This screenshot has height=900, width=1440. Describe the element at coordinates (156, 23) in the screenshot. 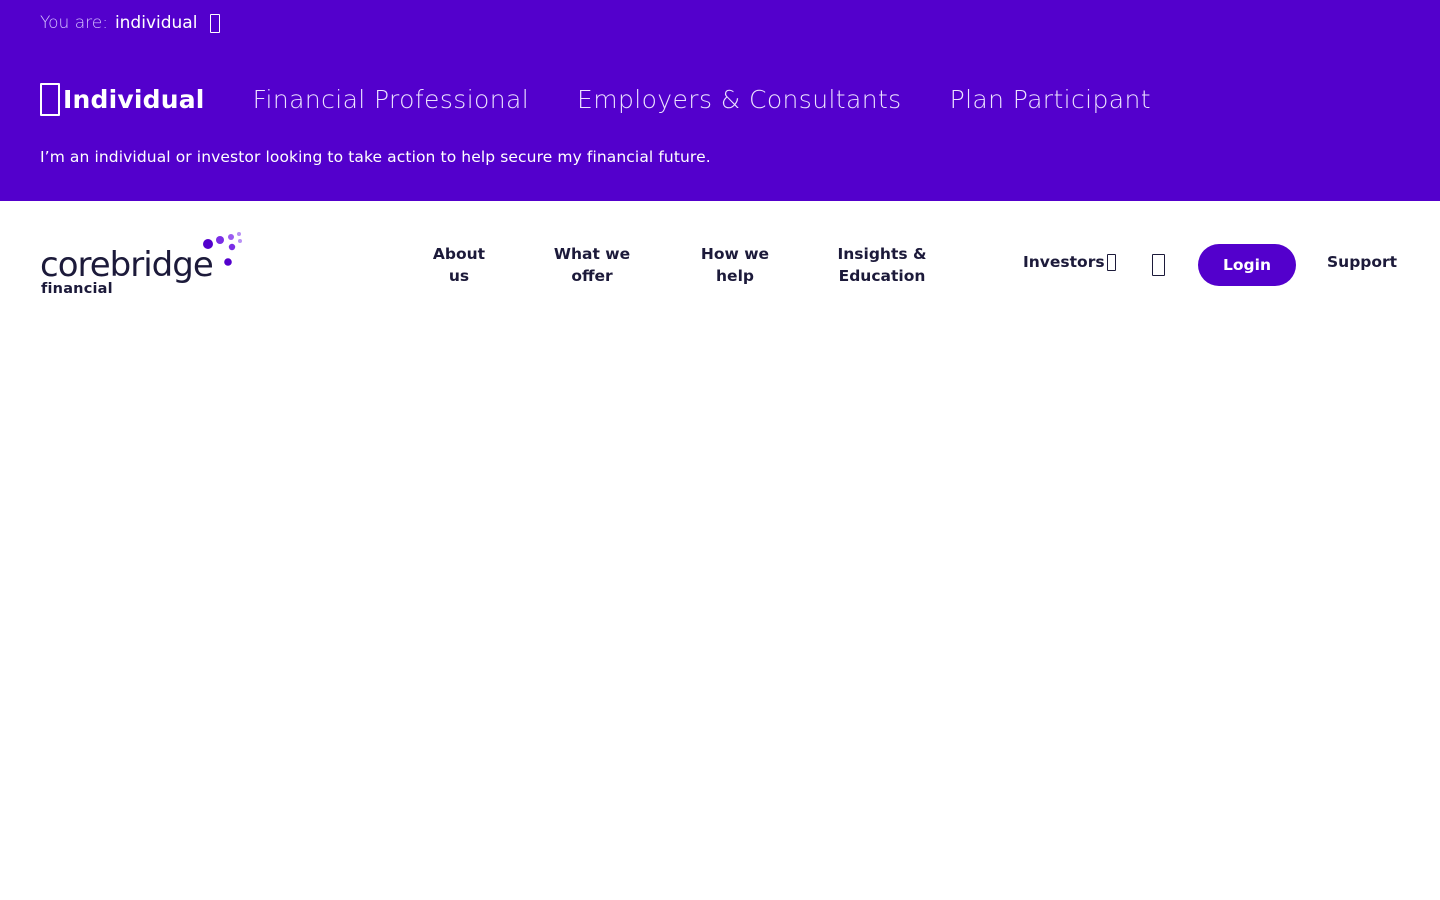

I see `you-are-value: individual` at that location.